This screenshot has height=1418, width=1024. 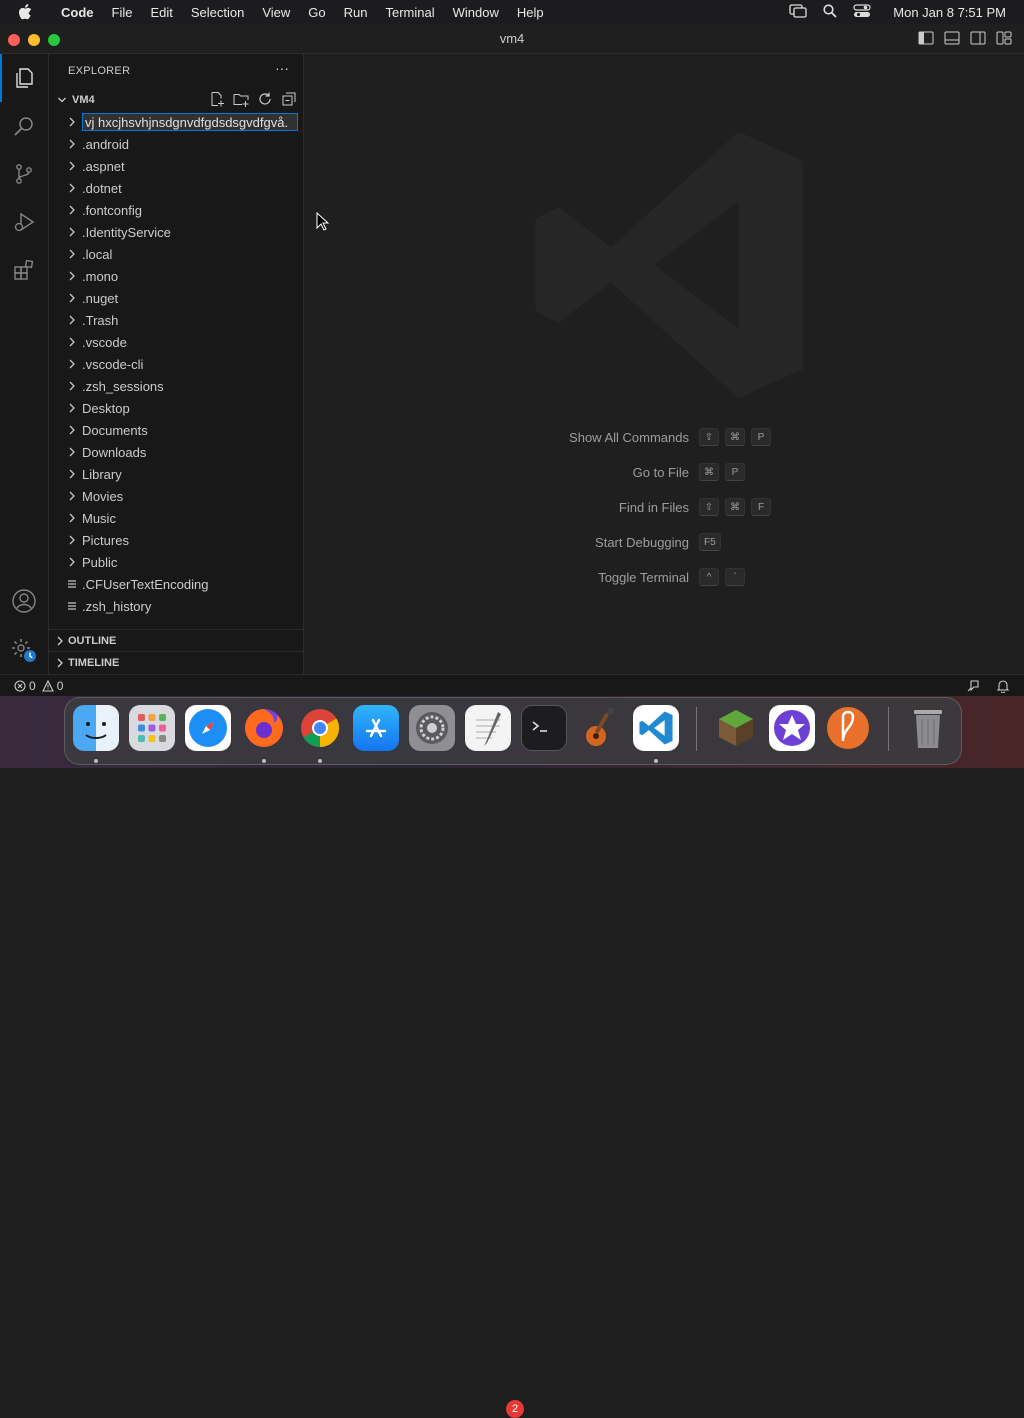 What do you see at coordinates (176, 662) in the screenshot?
I see `timeline-section-header: TIMELINE` at bounding box center [176, 662].